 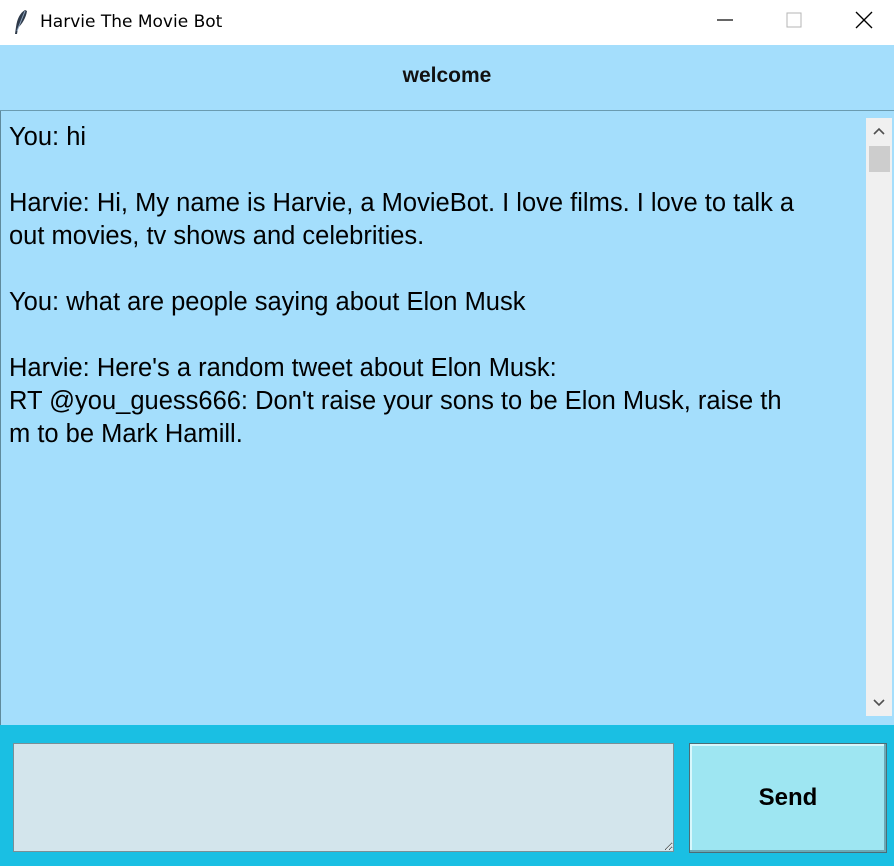 I want to click on minimize-button, so click(x=725, y=22).